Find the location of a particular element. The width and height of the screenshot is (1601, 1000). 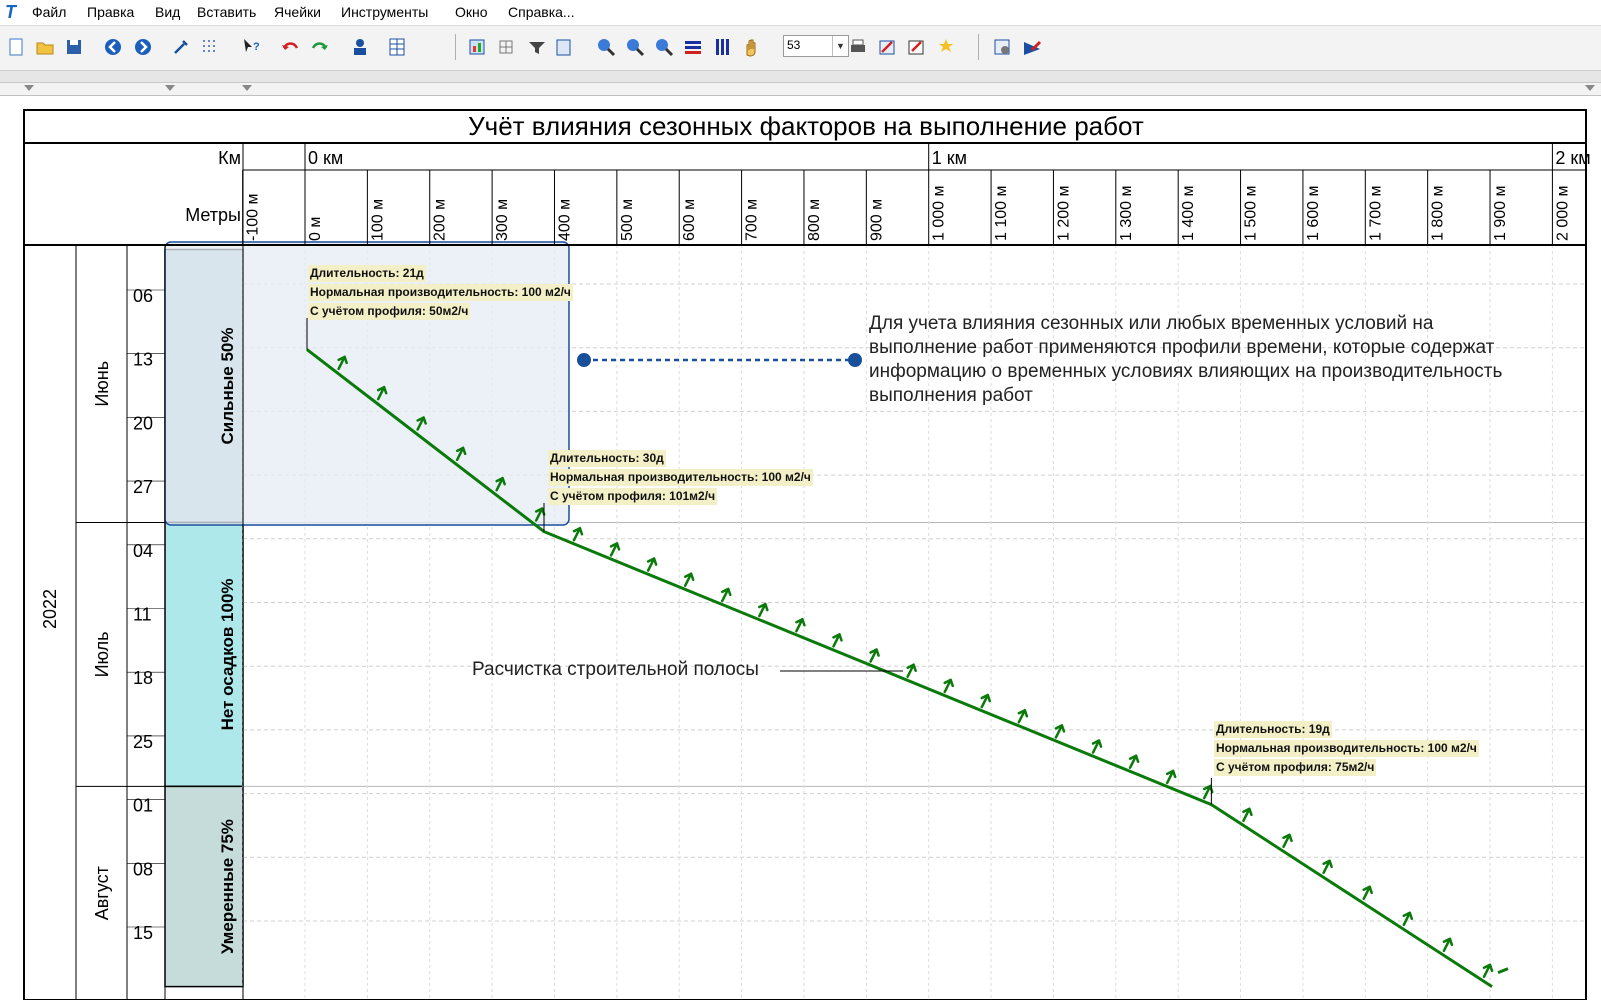

menu-item-2: Вид is located at coordinates (167, 12).